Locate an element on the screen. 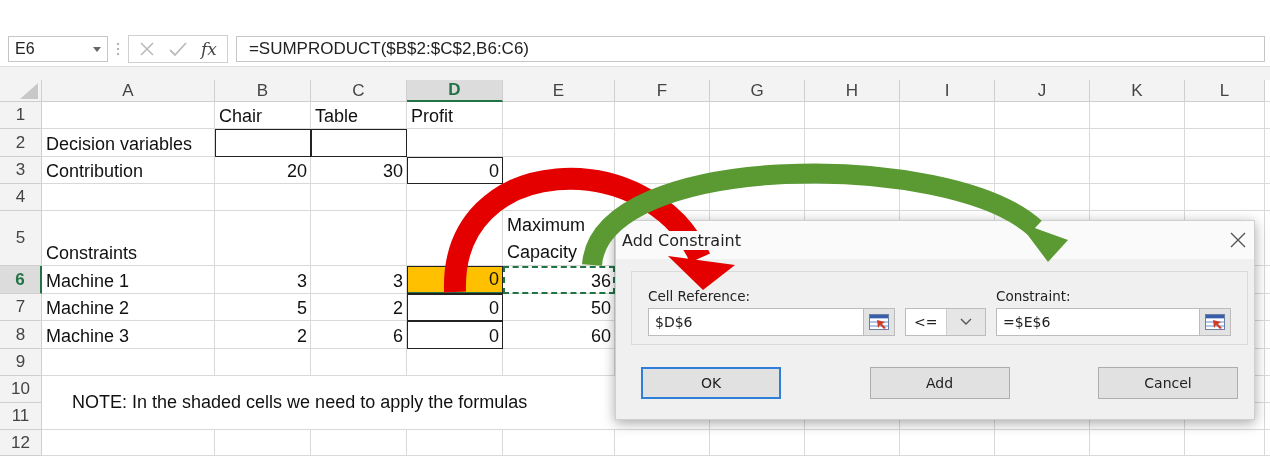 This screenshot has width=1270, height=461. field-label: Cell Reference: is located at coordinates (700, 296).